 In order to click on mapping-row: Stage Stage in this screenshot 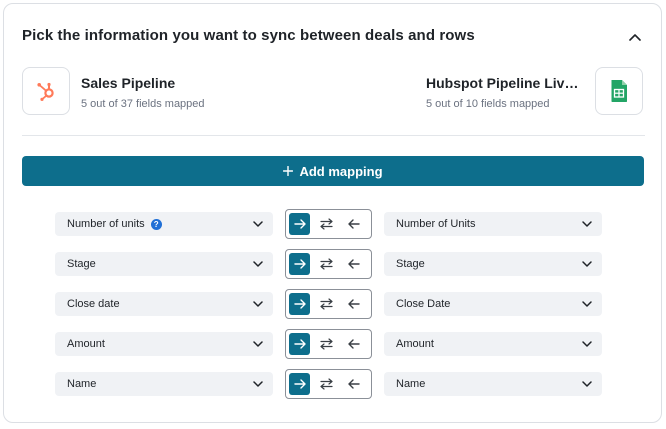, I will do `click(333, 264)`.